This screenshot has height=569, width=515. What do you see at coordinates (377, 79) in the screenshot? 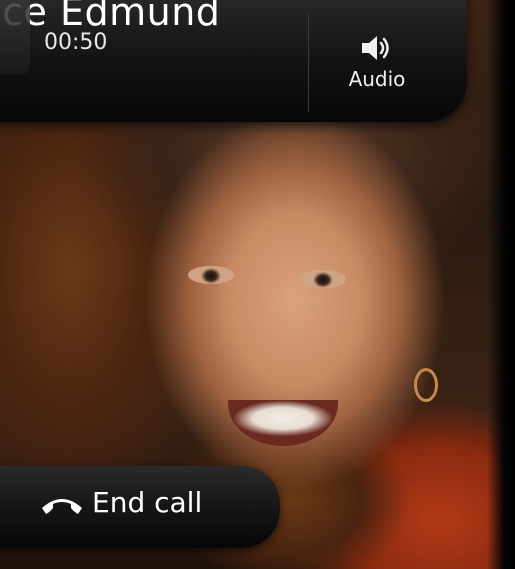
I see `audio-label: Audio` at bounding box center [377, 79].